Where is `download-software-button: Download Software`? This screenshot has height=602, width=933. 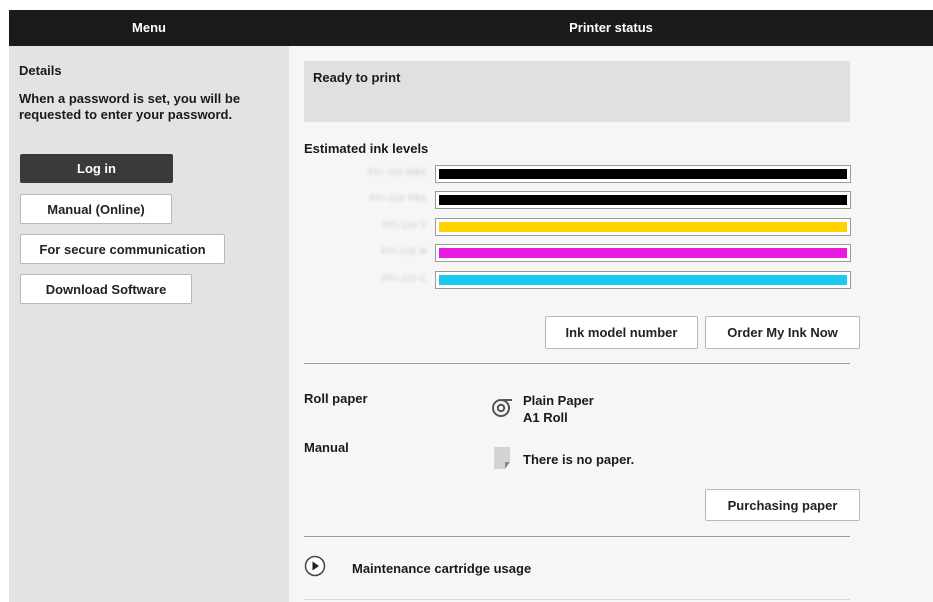
download-software-button: Download Software is located at coordinates (106, 289).